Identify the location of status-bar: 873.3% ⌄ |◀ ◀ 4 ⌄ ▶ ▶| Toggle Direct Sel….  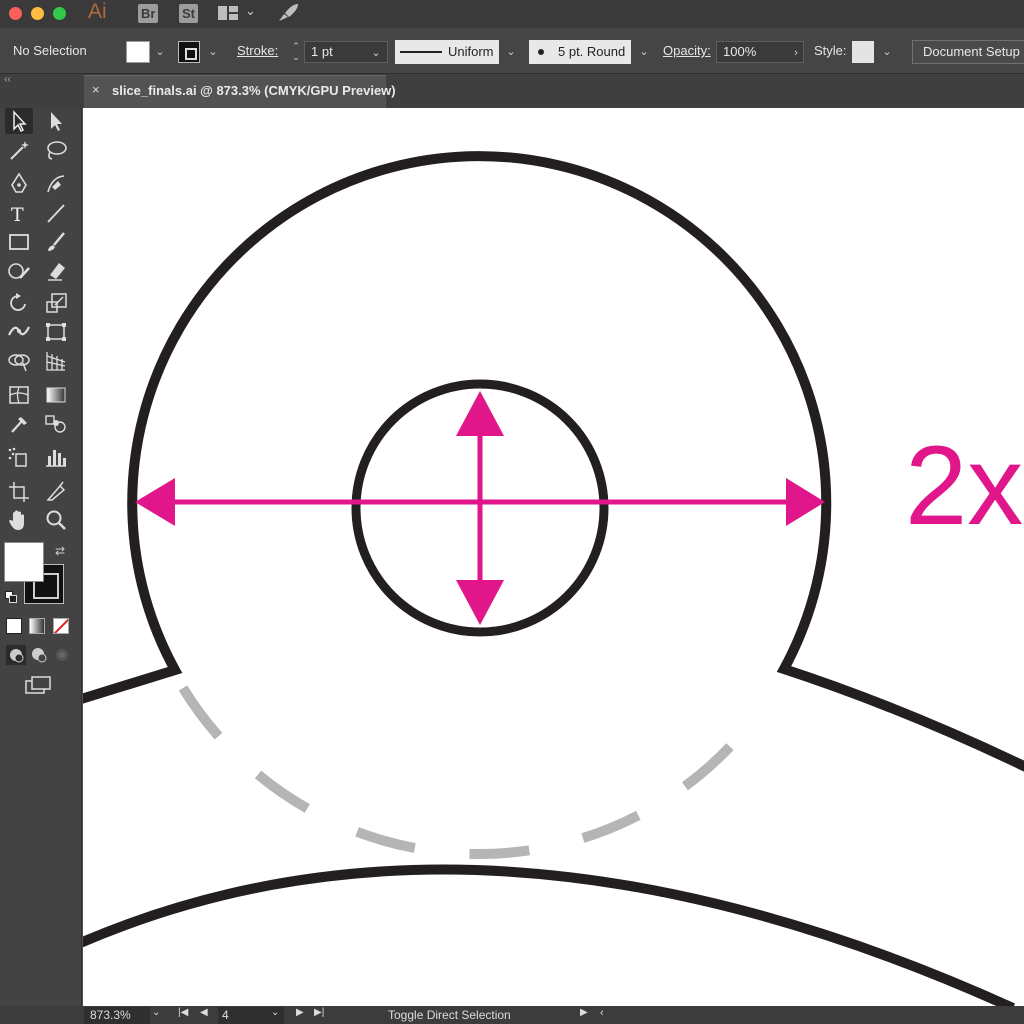
(512, 1015).